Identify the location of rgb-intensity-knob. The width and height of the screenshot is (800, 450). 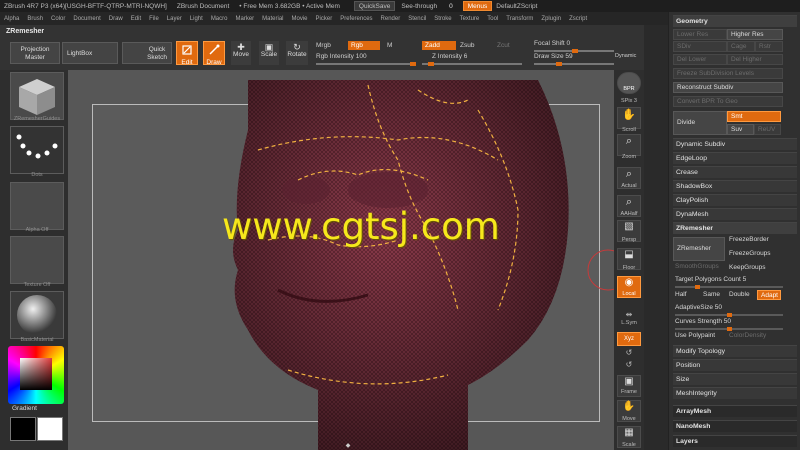
(413, 64).